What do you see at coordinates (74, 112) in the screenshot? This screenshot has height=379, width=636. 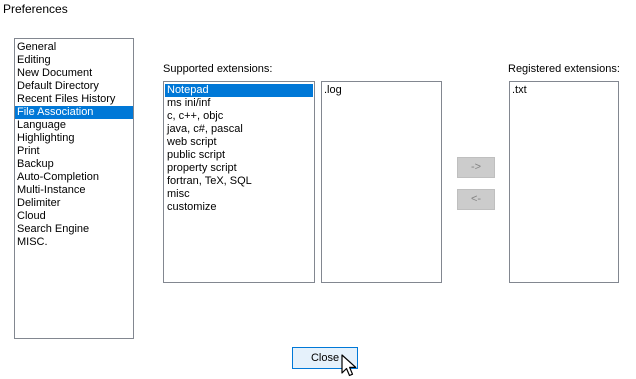 I see `category-item-file-association: File Association` at bounding box center [74, 112].